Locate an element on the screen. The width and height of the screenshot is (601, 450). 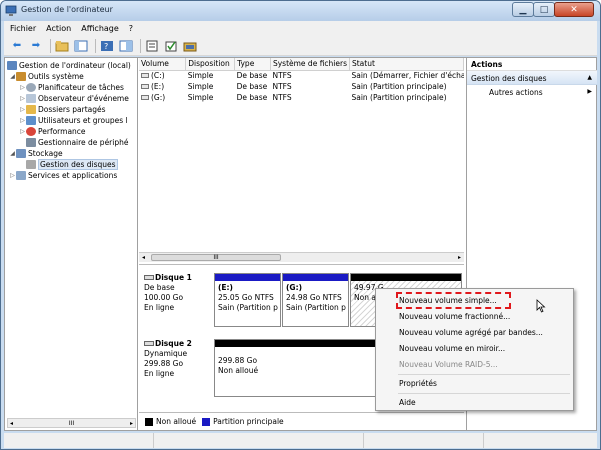
title-bar: Gestion de l'ordinateur ▁ □ ✕ is located at coordinates (300, 11).